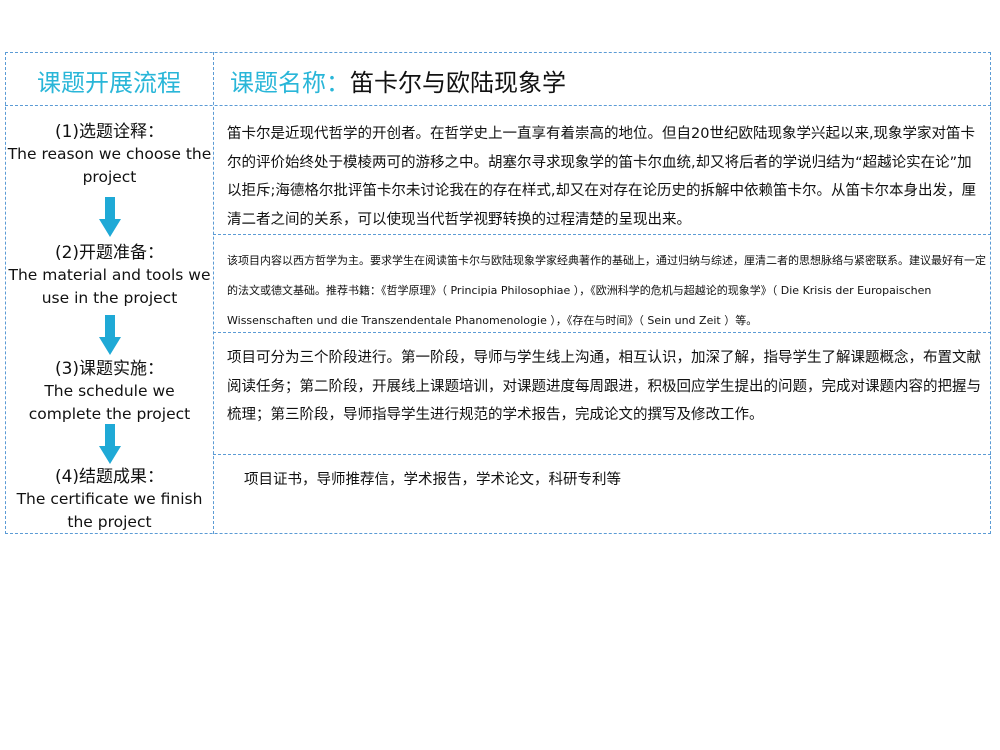 This screenshot has width=1000, height=750. What do you see at coordinates (109, 253) in the screenshot?
I see `step-title: (2)开题准备：` at bounding box center [109, 253].